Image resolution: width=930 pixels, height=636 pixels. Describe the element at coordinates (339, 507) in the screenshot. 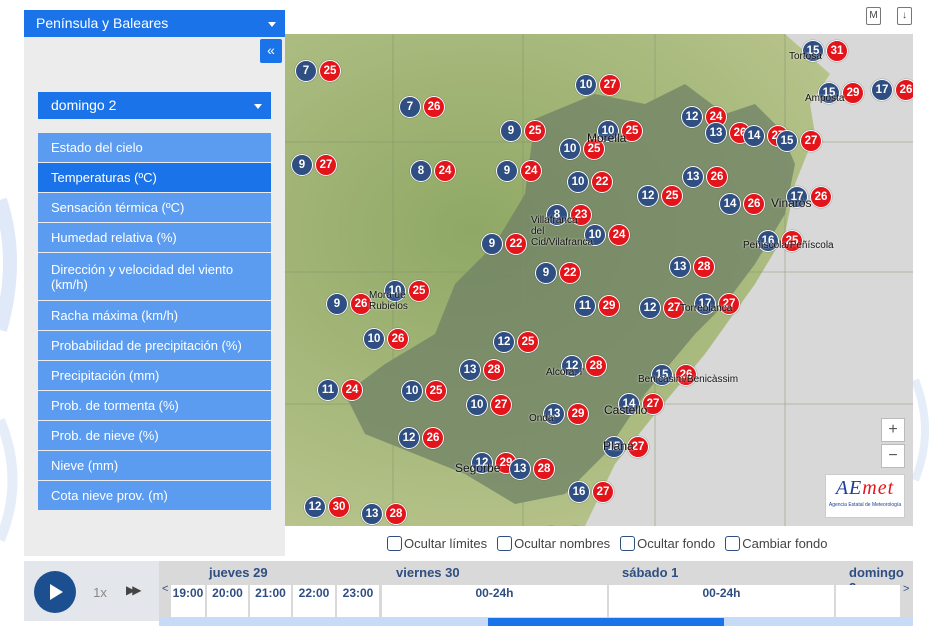

I see `max-temp-marker: 30` at that location.